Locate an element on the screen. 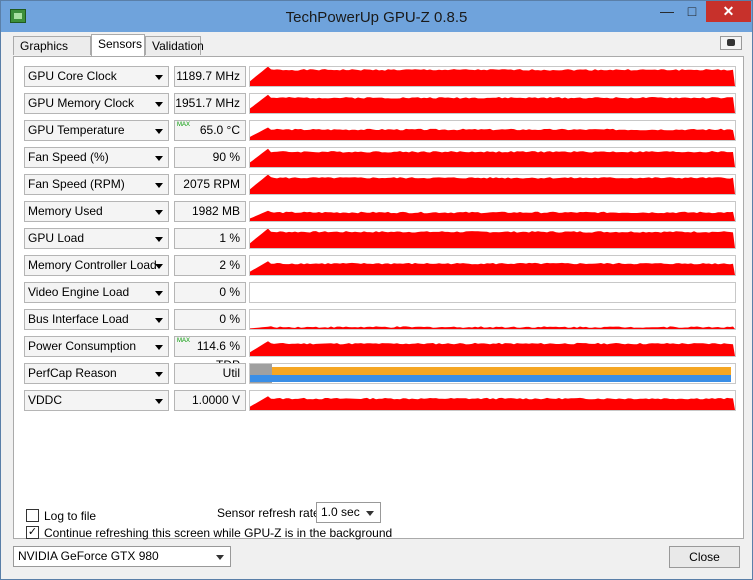  sensor-value: 2 % is located at coordinates (210, 265).